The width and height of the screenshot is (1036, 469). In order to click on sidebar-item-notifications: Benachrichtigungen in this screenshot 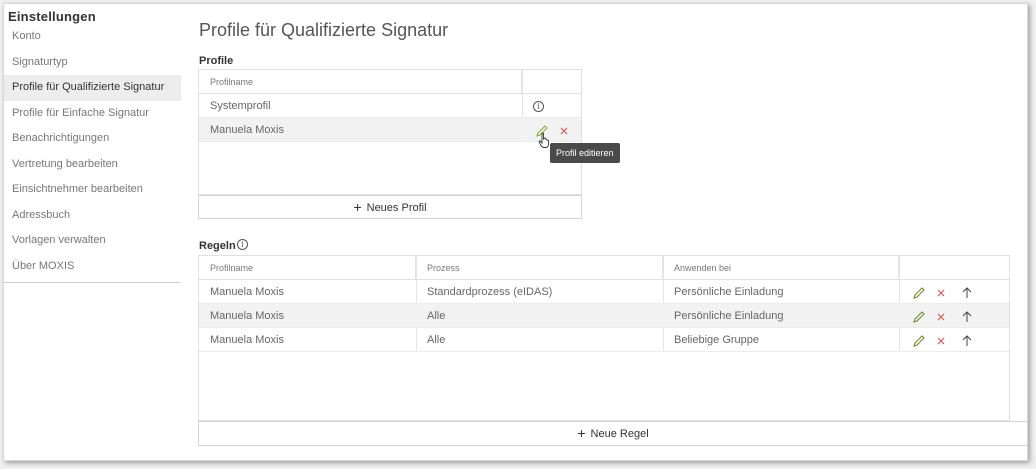, I will do `click(92, 139)`.